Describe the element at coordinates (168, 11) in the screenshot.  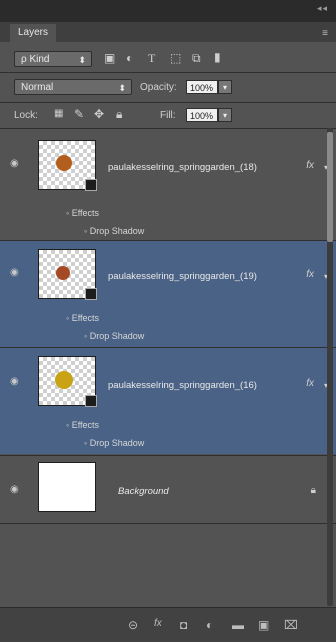
I see `panel-titlebar: ◂◂` at that location.